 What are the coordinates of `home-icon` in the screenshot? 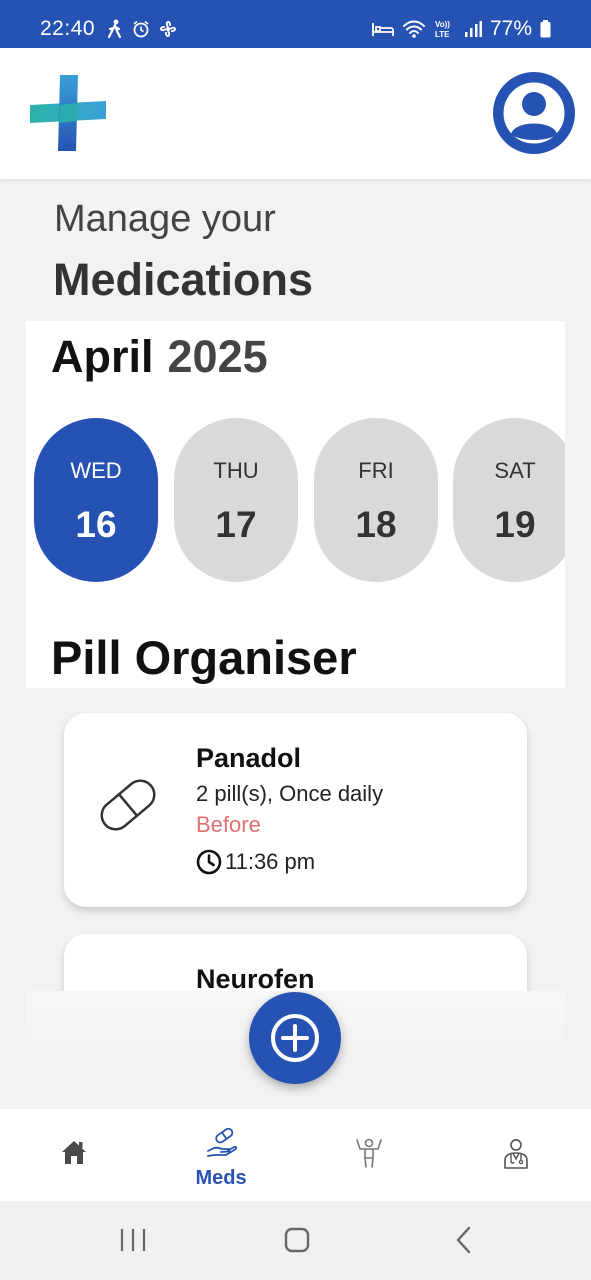 It's located at (74, 1152).